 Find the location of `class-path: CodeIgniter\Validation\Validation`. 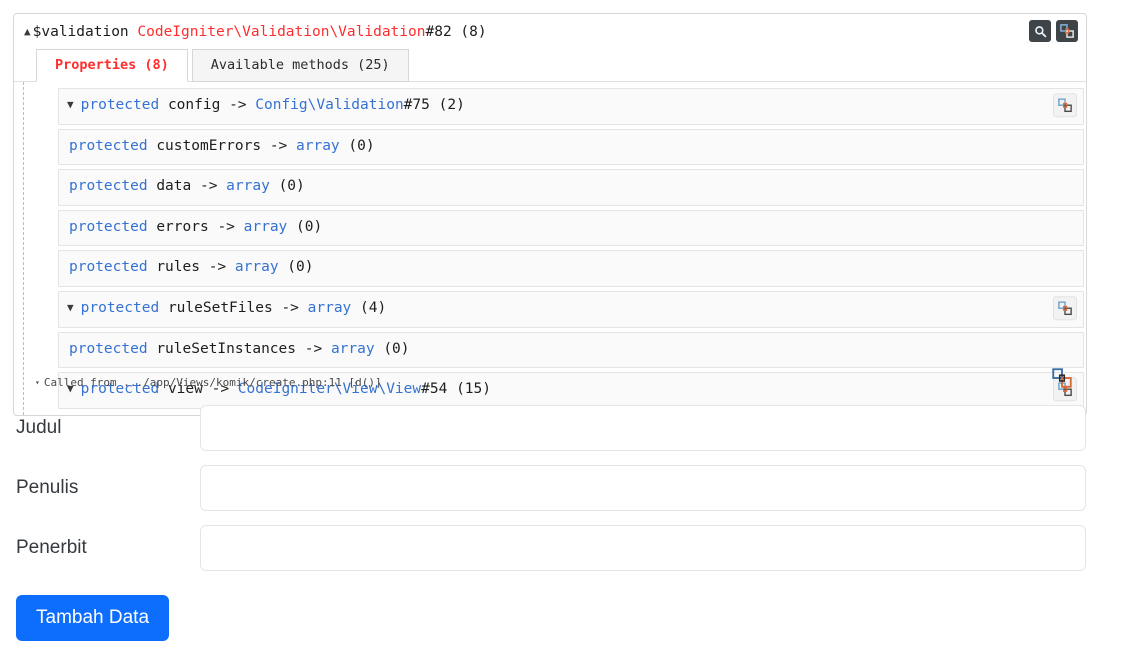

class-path: CodeIgniter\Validation\Validation is located at coordinates (281, 32).